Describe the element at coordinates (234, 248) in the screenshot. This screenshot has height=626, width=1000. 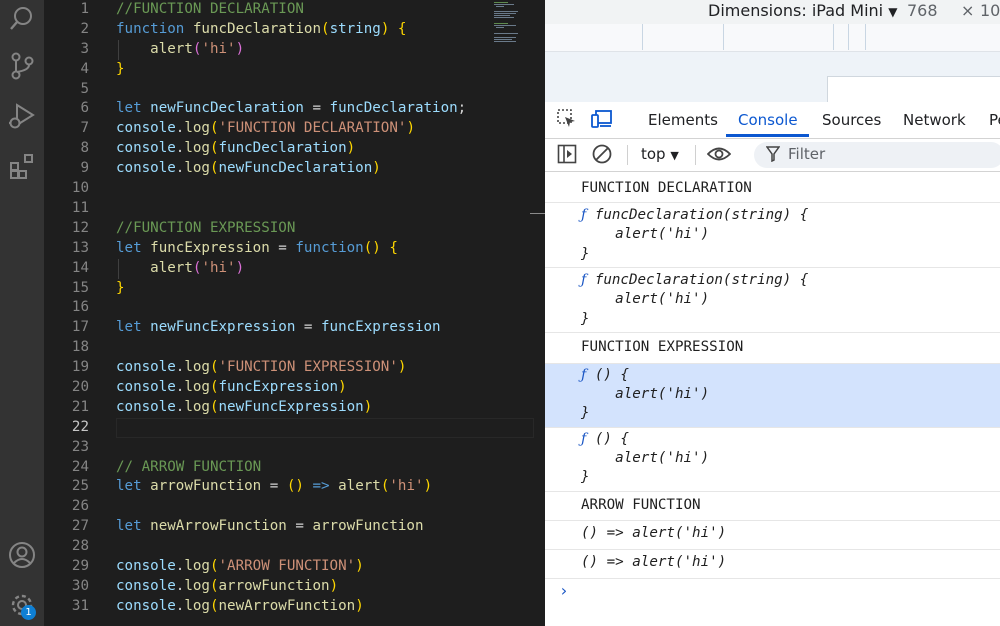
I see `code-line: 13 let funcExpression = function() {` at that location.